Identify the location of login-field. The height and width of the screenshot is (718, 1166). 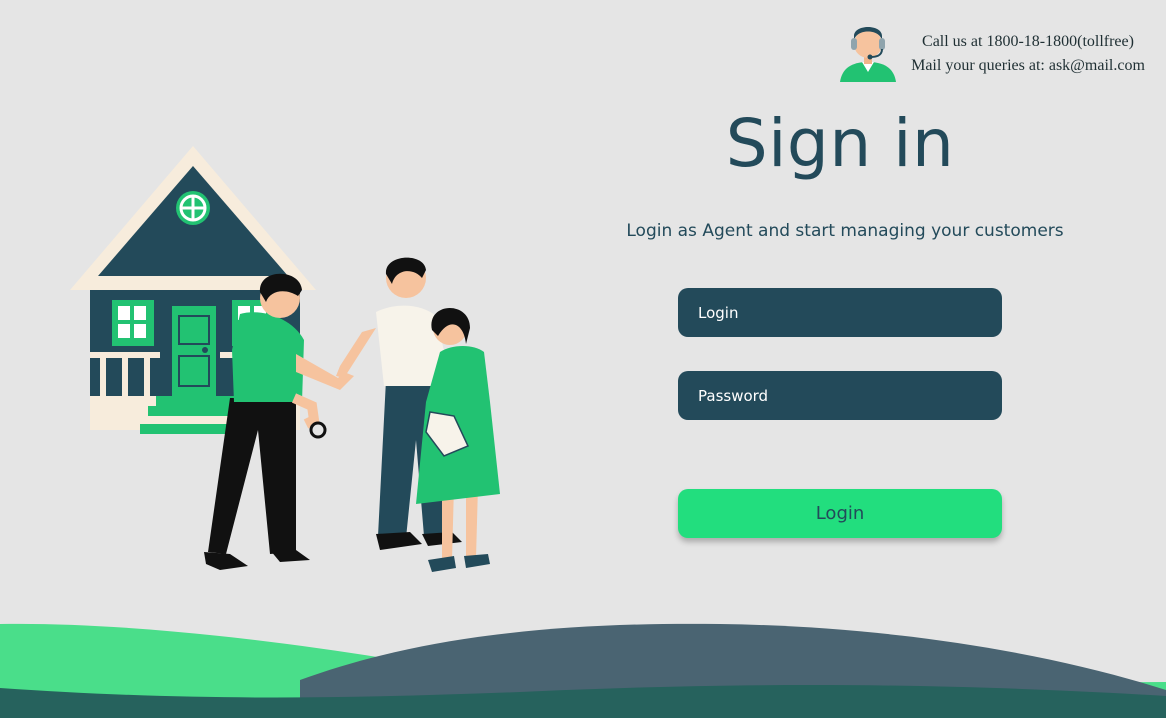
(840, 312).